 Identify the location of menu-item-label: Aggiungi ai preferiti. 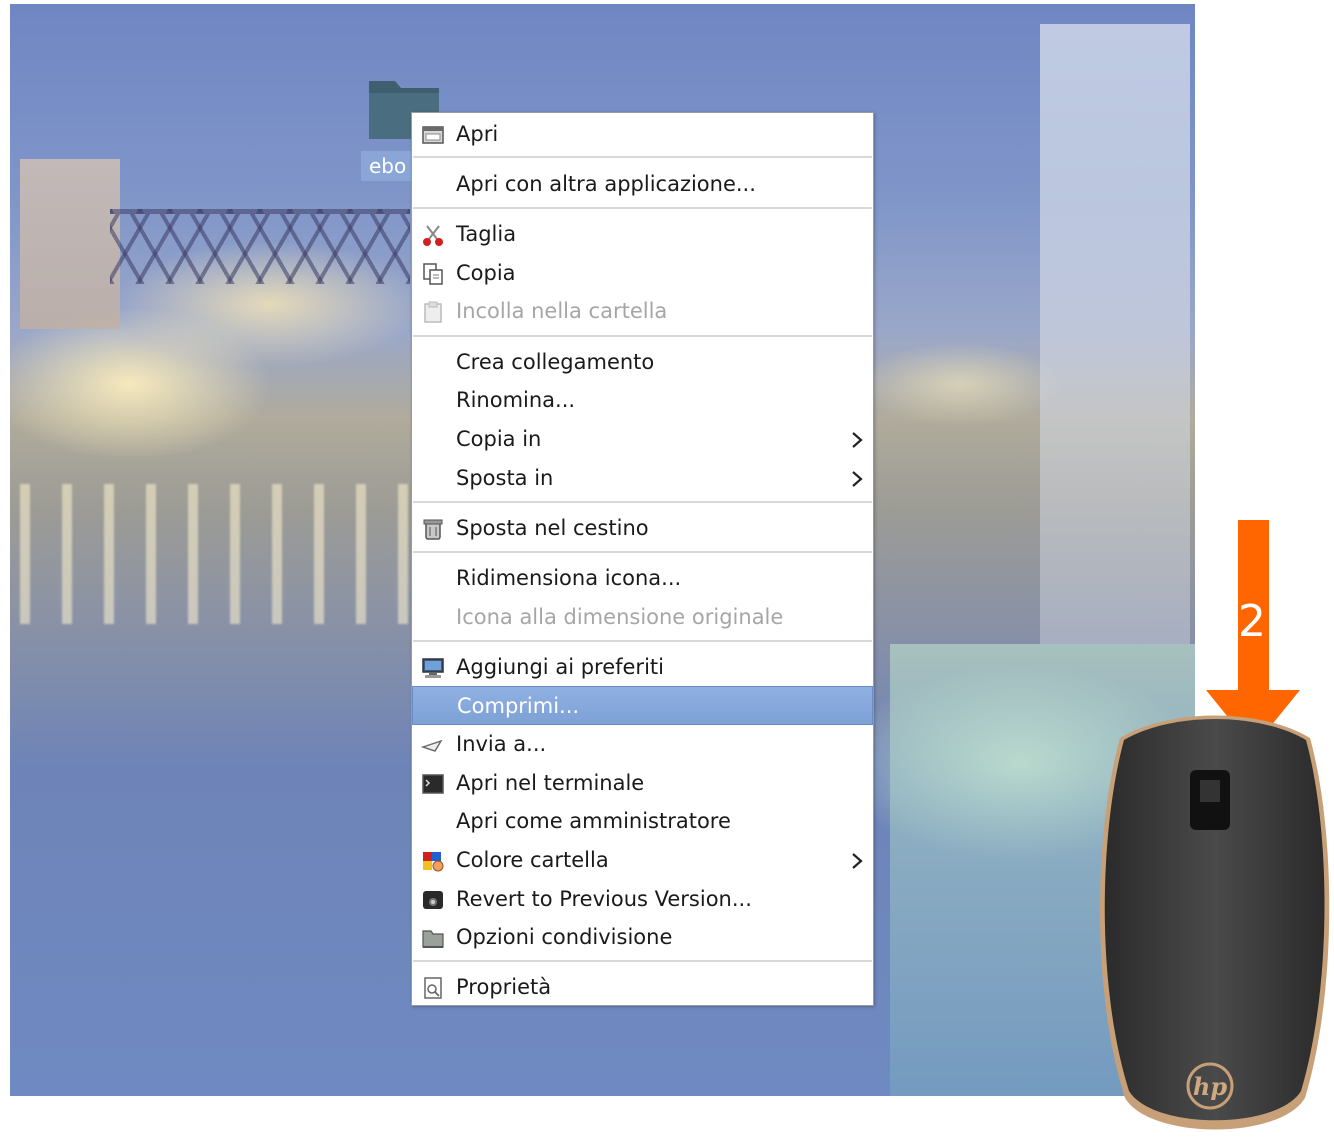
(560, 667).